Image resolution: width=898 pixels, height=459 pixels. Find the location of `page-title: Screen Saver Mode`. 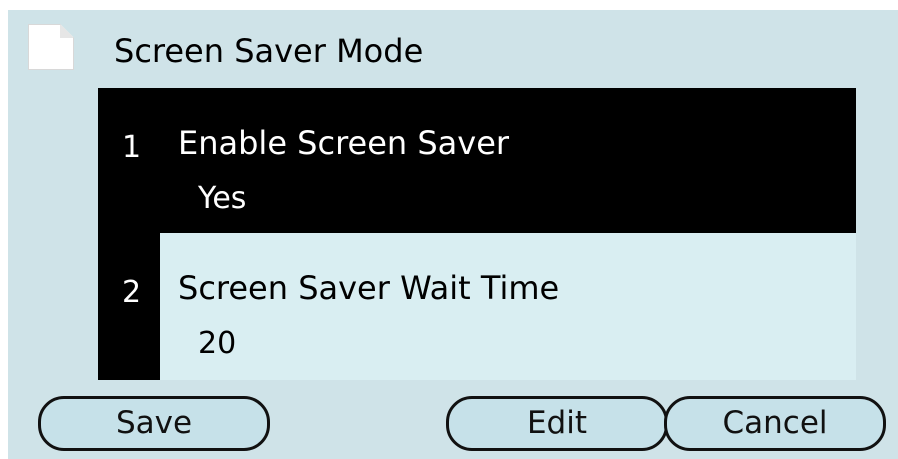

page-title: Screen Saver Mode is located at coordinates (269, 51).